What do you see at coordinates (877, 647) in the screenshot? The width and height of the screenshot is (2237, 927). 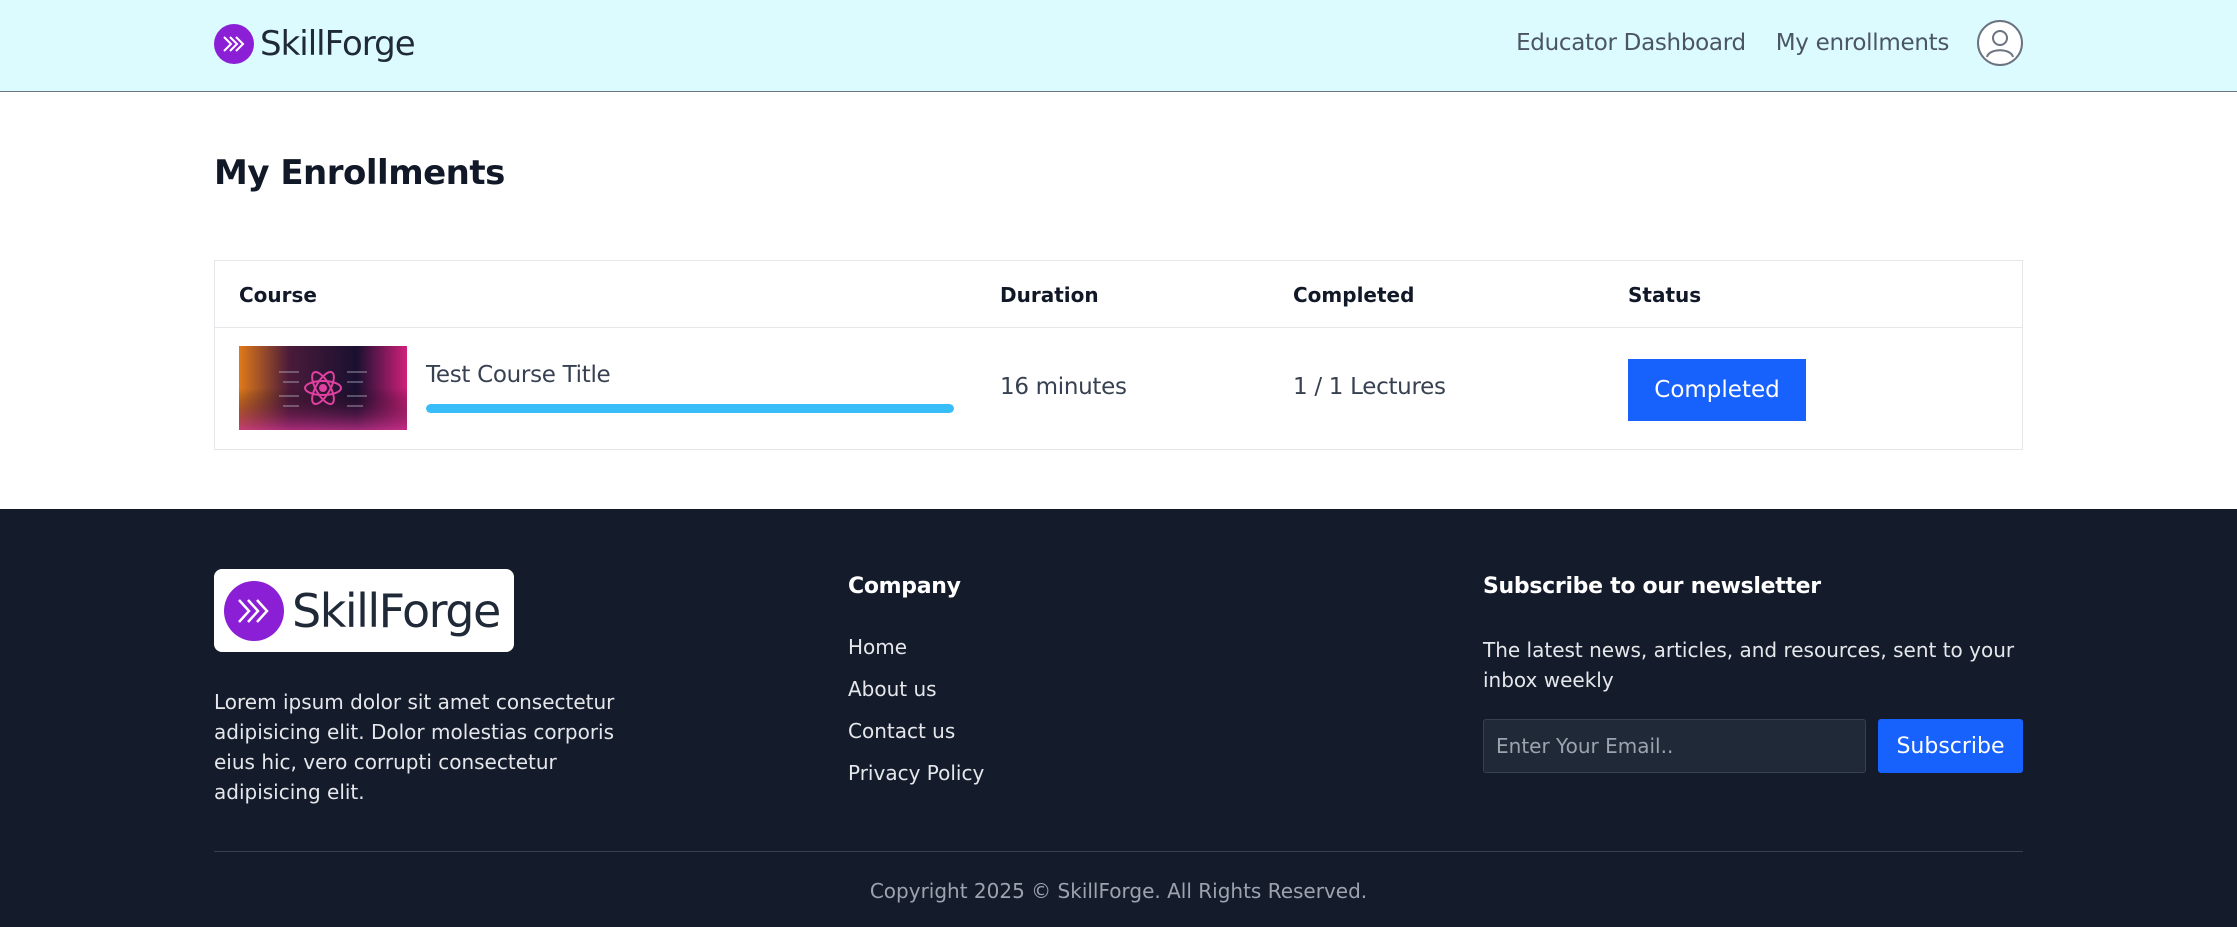 I see `footer-link-home: Home` at bounding box center [877, 647].